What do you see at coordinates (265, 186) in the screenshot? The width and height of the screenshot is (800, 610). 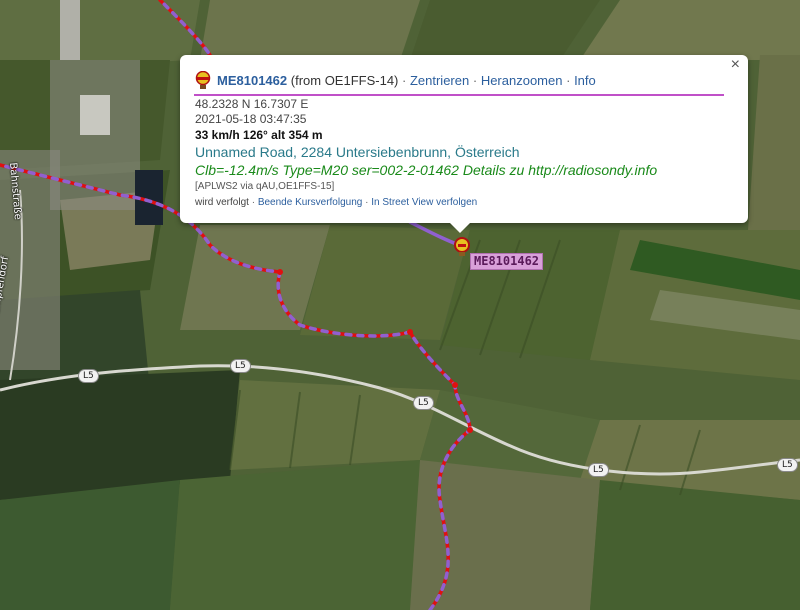 I see `digipeater-path: [APLWS2 via qAU,OE1FFS-15]` at bounding box center [265, 186].